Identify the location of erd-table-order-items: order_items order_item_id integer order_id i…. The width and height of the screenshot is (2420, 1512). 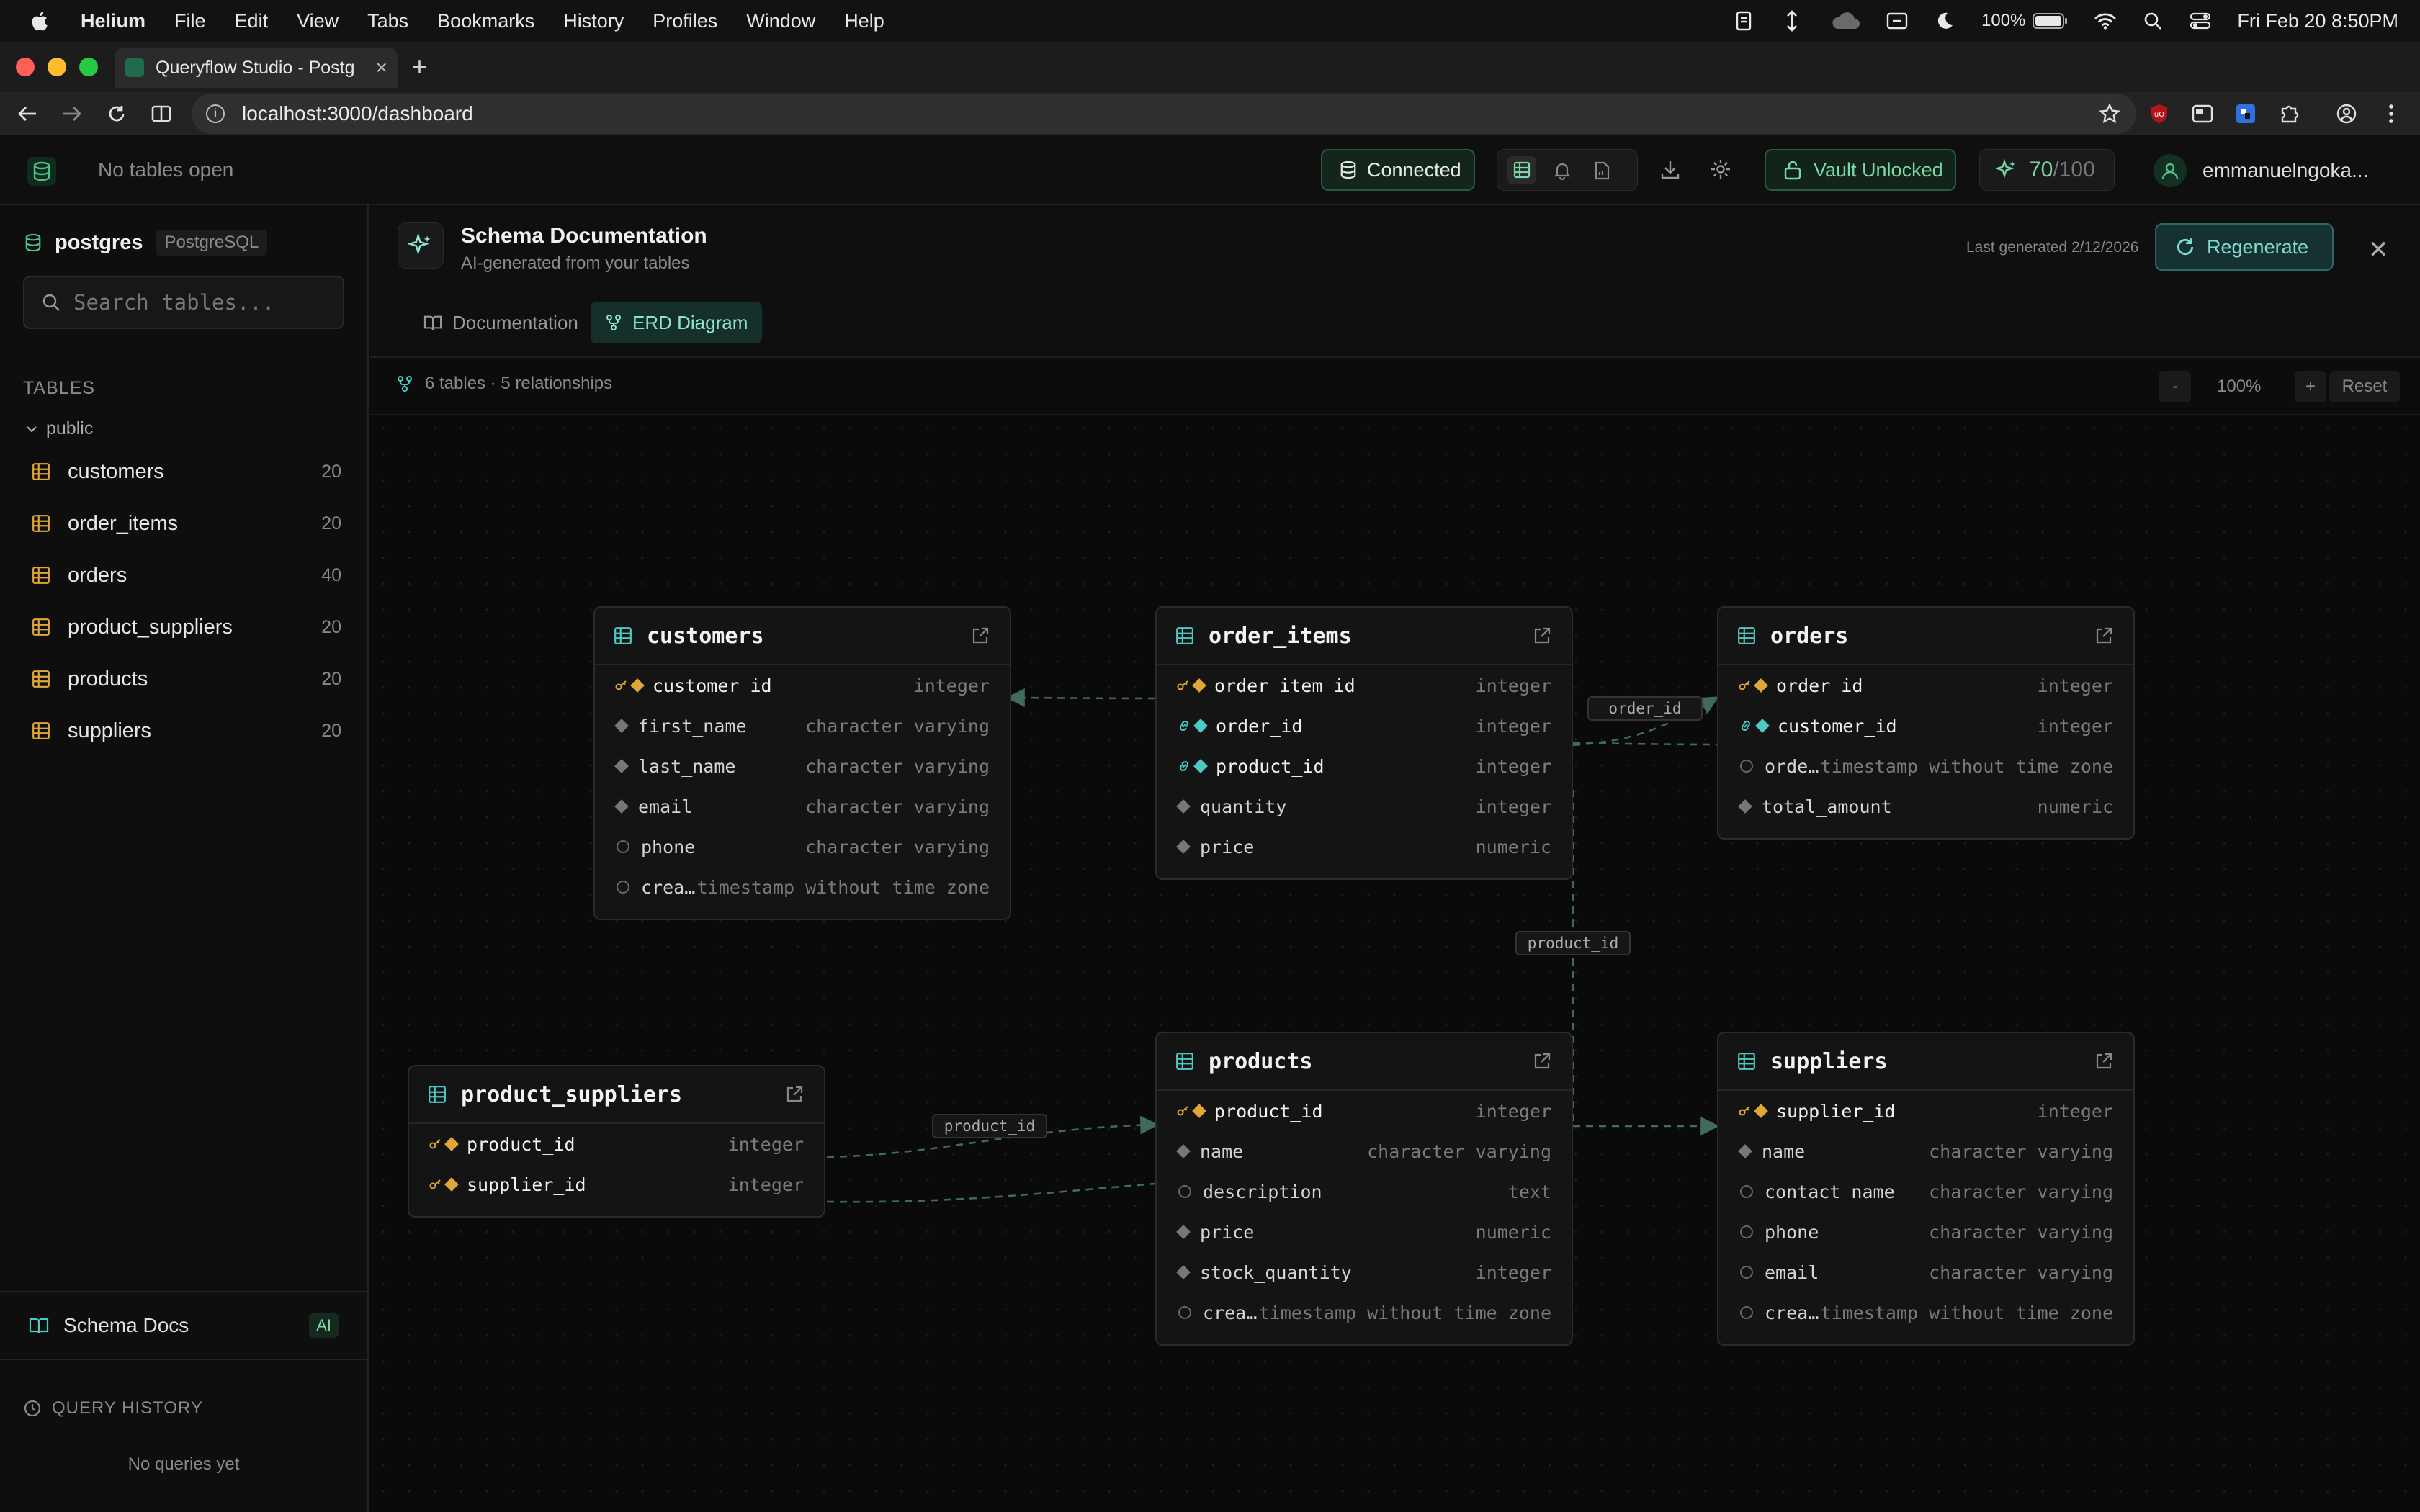
(1364, 743).